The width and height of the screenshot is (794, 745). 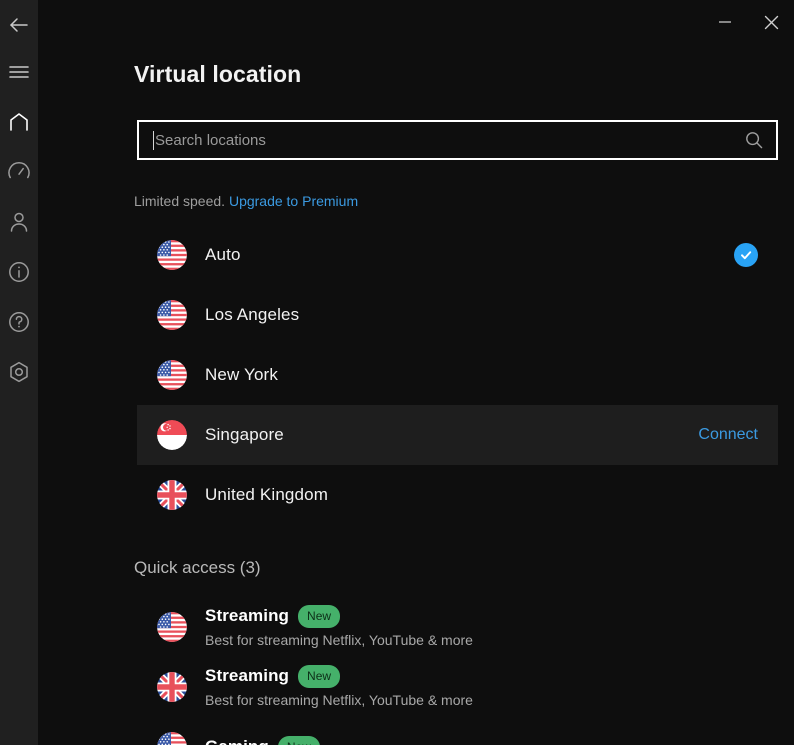 I want to click on location-name: New York, so click(x=242, y=374).